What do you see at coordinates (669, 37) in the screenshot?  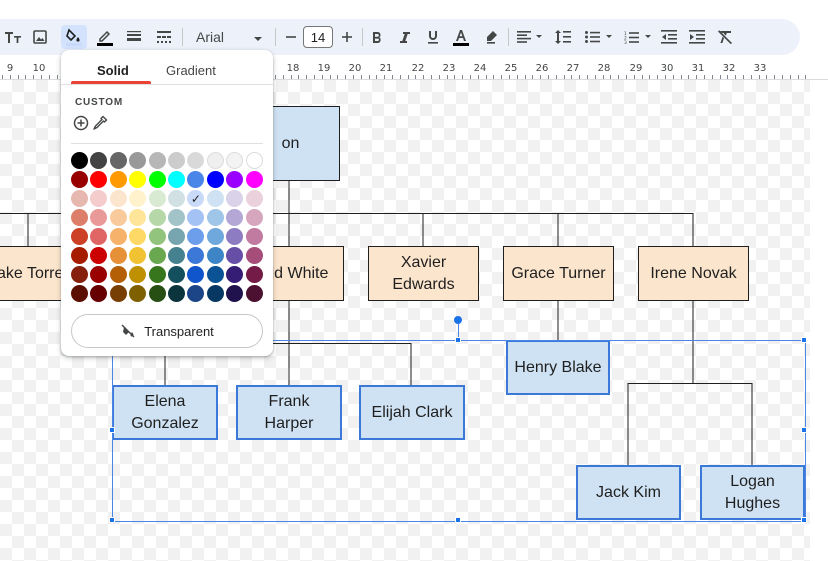 I see `decrease-indent-icon` at bounding box center [669, 37].